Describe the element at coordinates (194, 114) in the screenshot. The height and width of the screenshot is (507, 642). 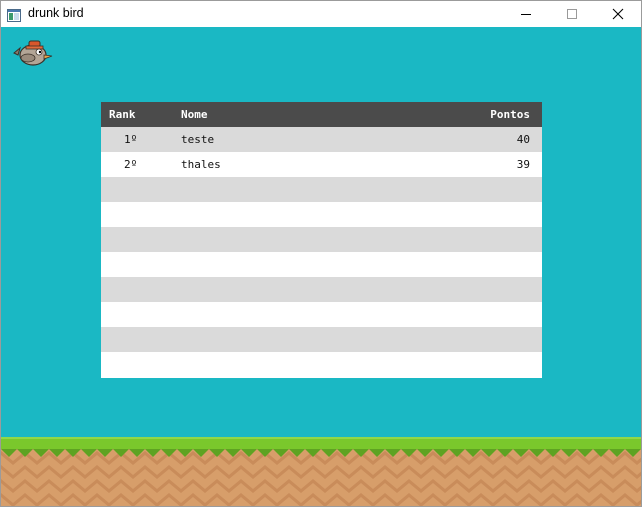
I see `name-column-header: Nome` at that location.